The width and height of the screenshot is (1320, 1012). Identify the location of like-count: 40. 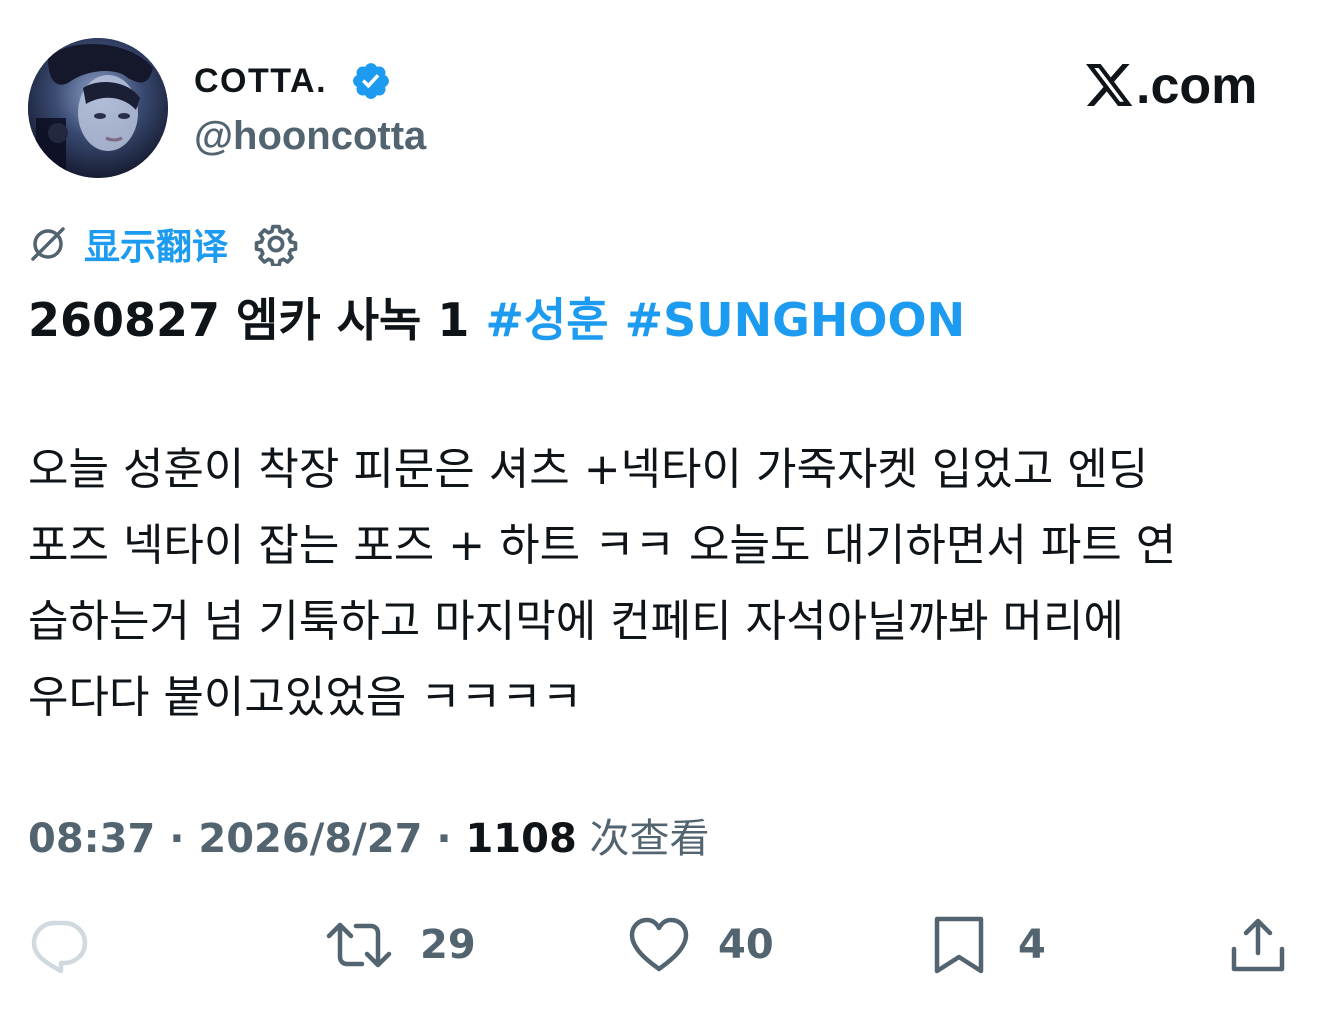
(746, 945).